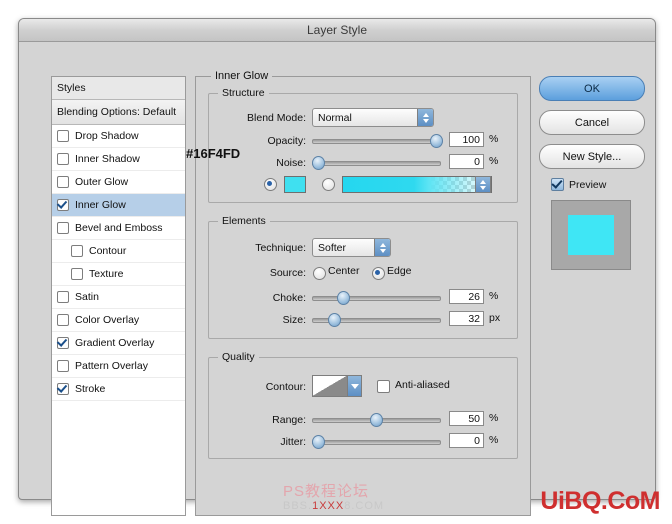 The height and width of the screenshot is (524, 672). Describe the element at coordinates (289, 420) in the screenshot. I see `range-label: Range:` at that location.